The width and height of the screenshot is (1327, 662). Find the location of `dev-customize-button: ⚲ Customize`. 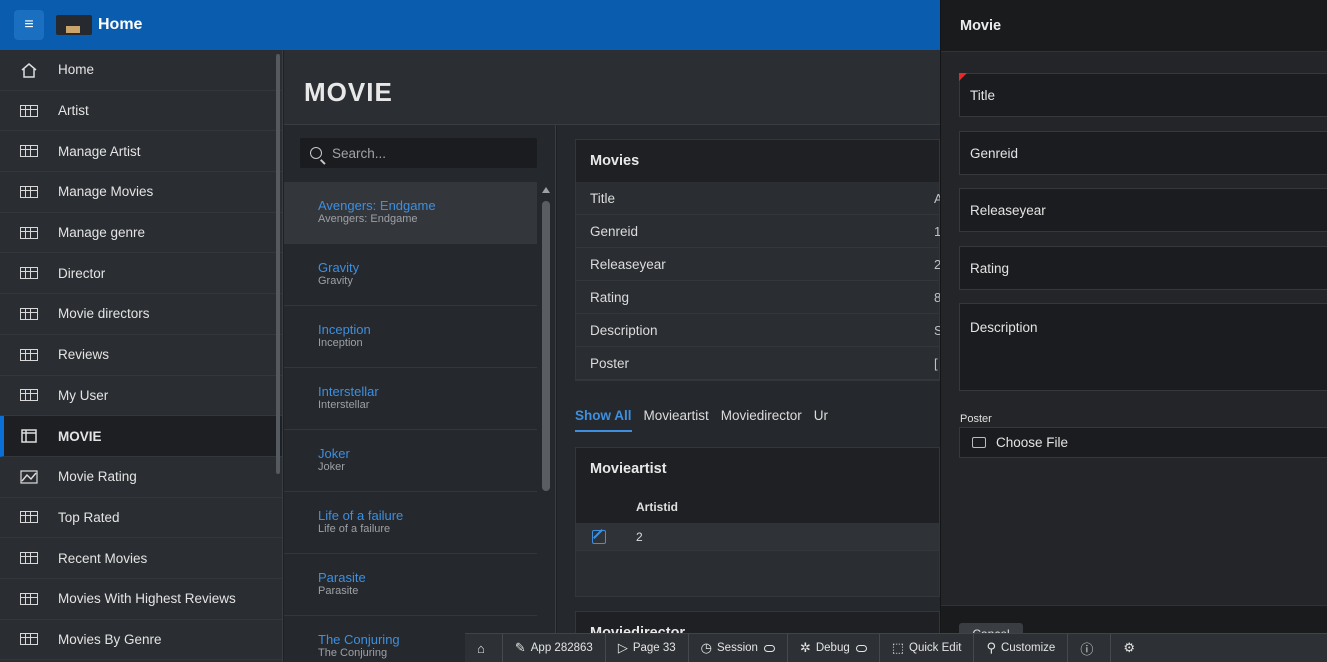

dev-customize-button: ⚲ Customize is located at coordinates (1021, 647).